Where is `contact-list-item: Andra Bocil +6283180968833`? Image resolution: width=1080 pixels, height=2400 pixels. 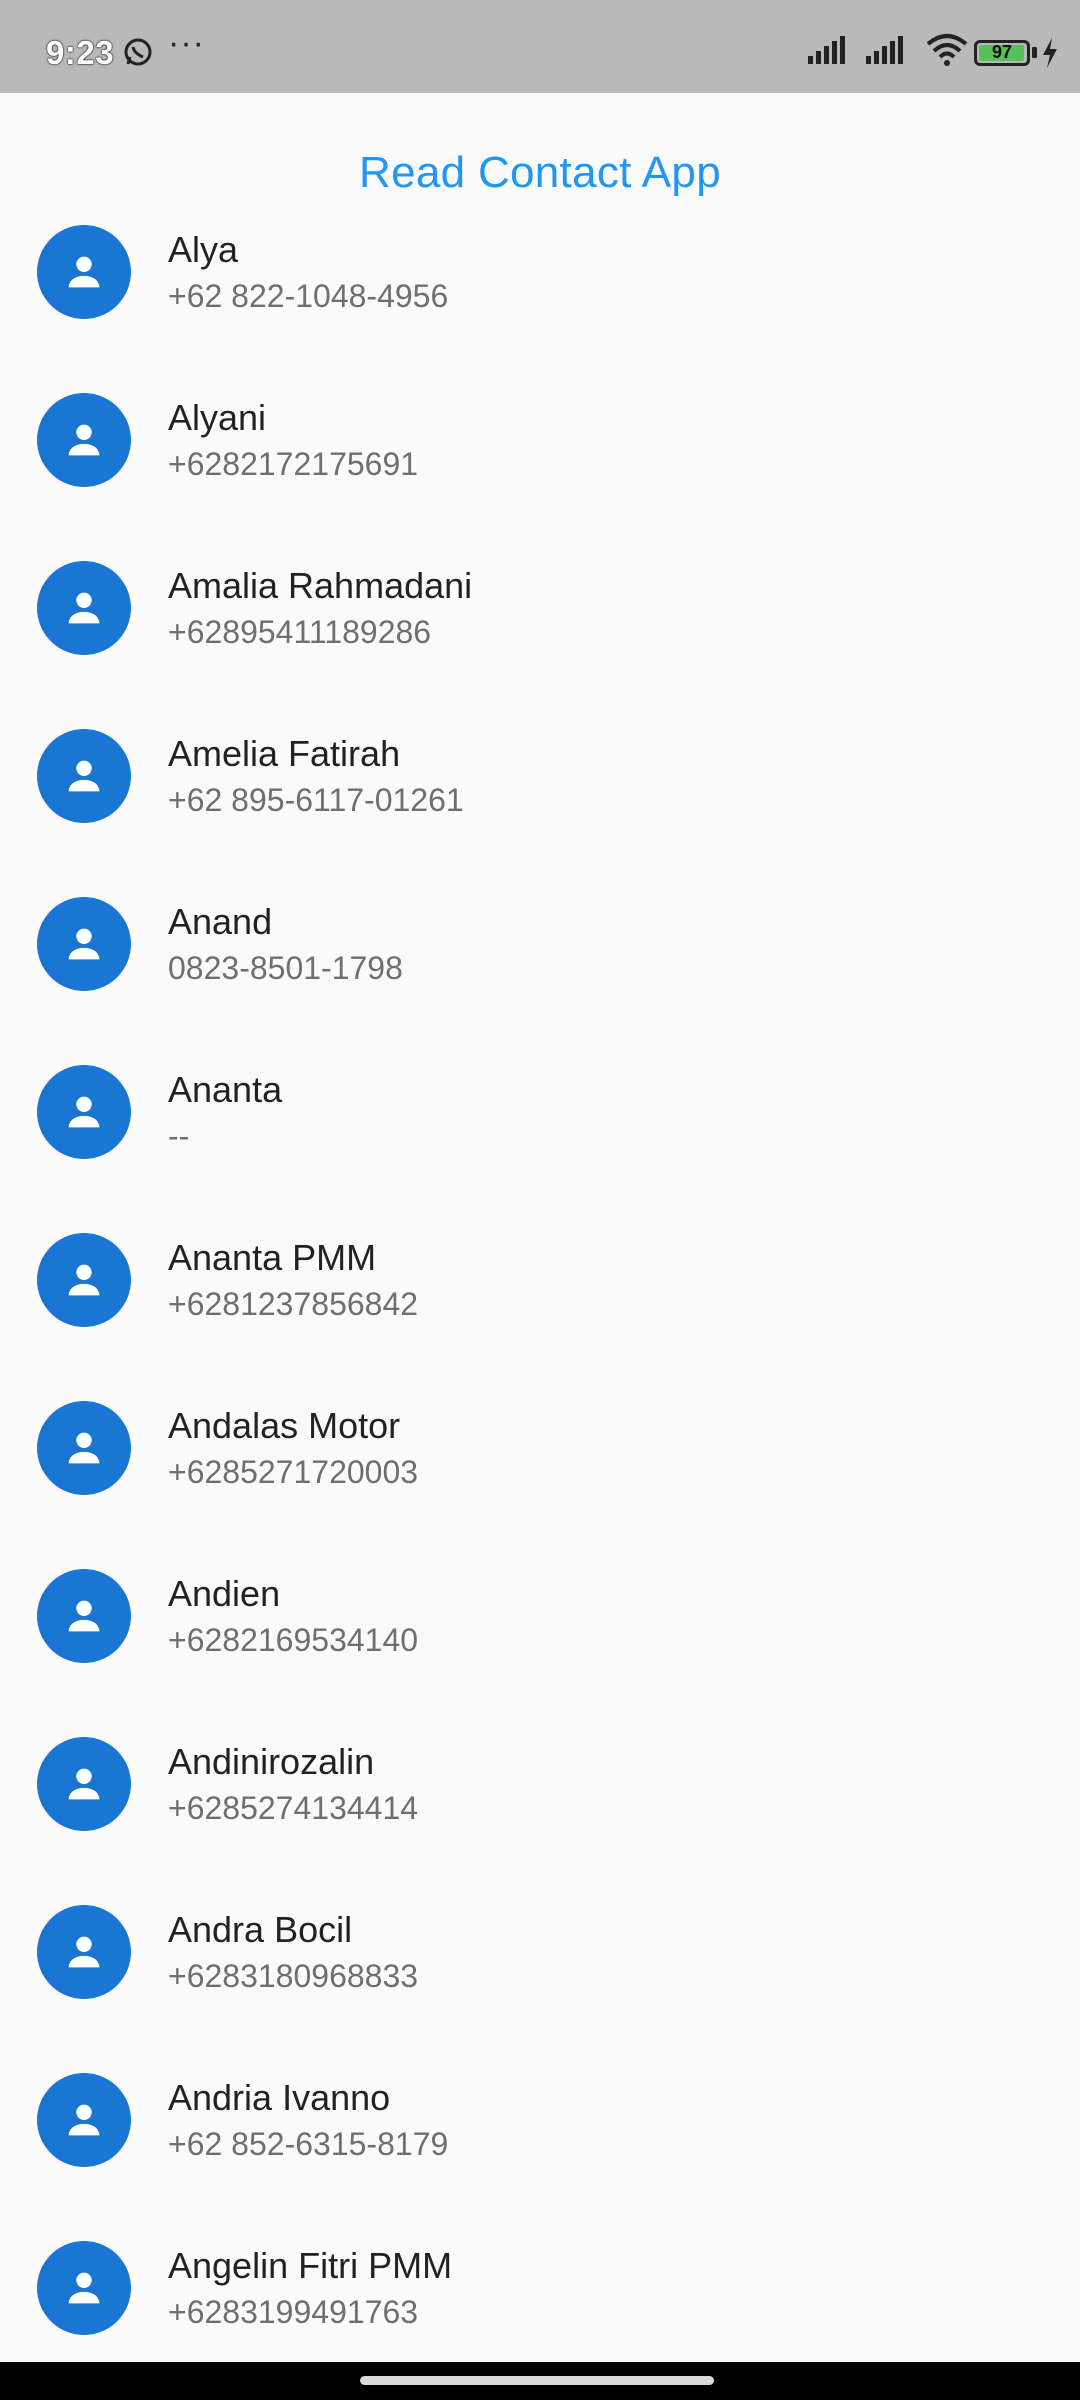 contact-list-item: Andra Bocil +6283180968833 is located at coordinates (540, 1979).